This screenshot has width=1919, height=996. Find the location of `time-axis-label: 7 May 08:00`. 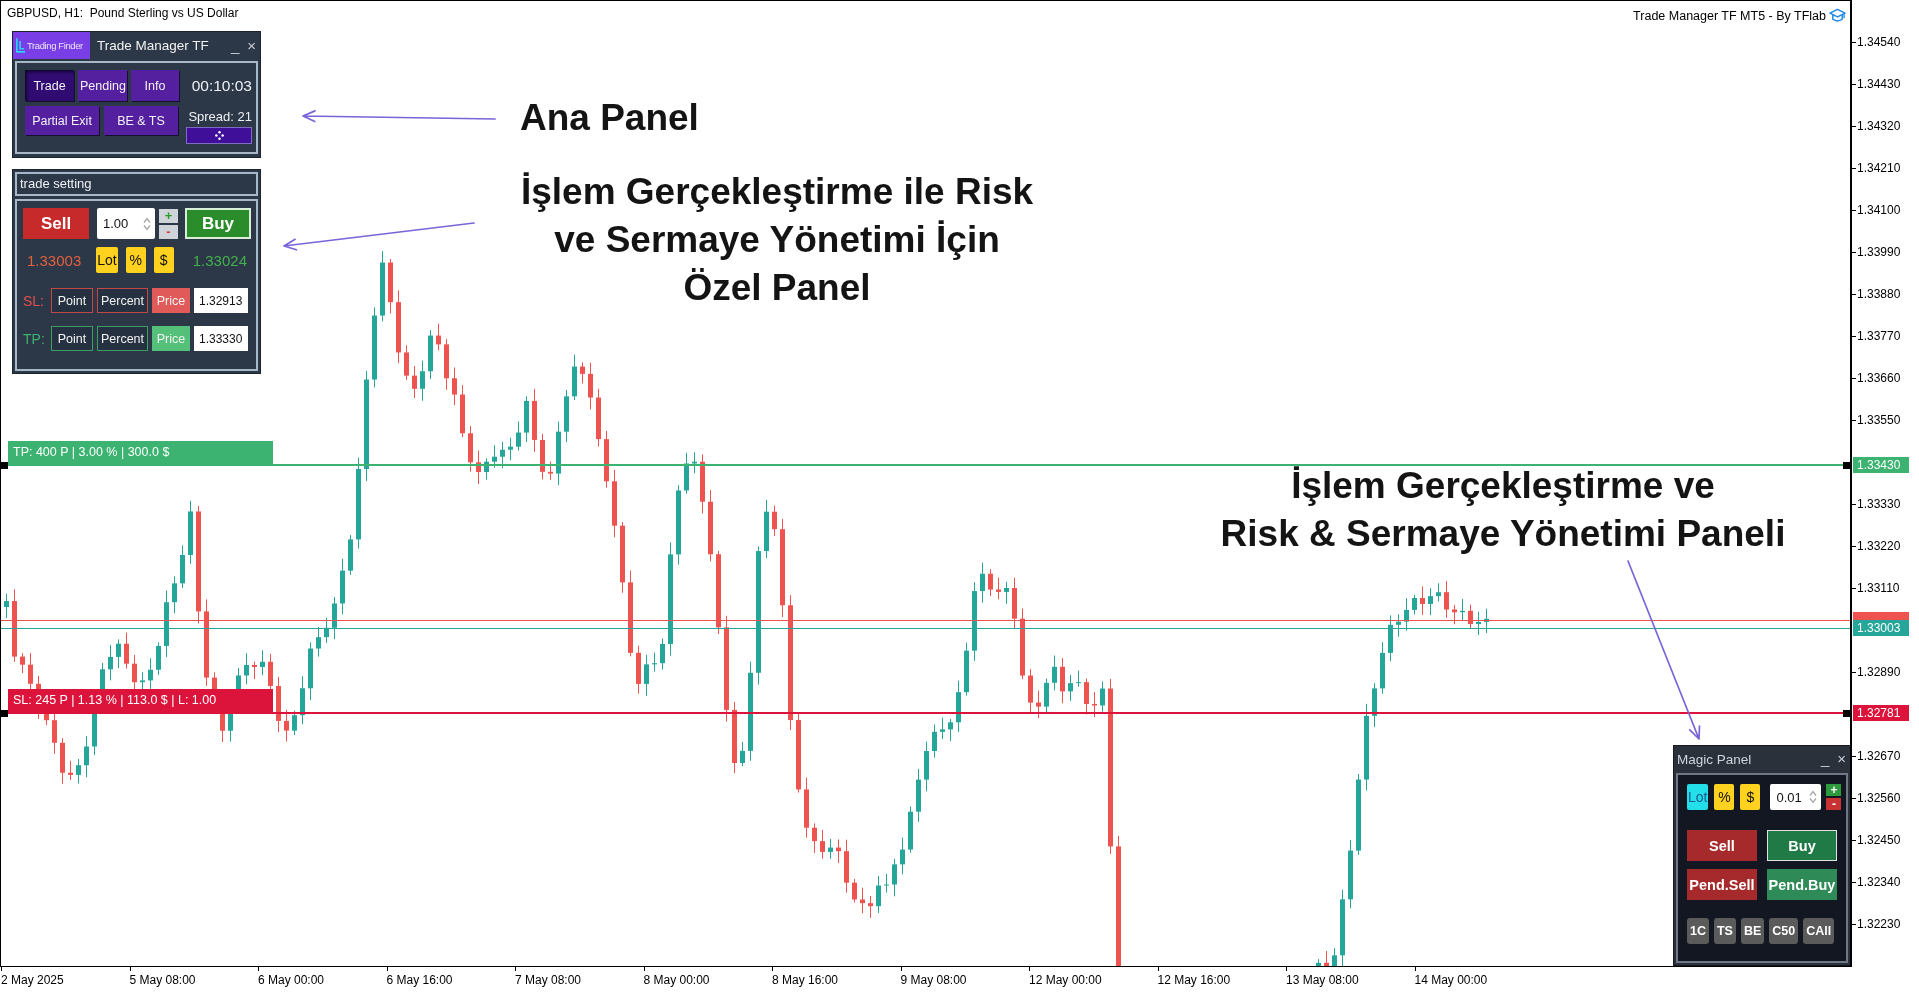

time-axis-label: 7 May 08:00 is located at coordinates (548, 977).